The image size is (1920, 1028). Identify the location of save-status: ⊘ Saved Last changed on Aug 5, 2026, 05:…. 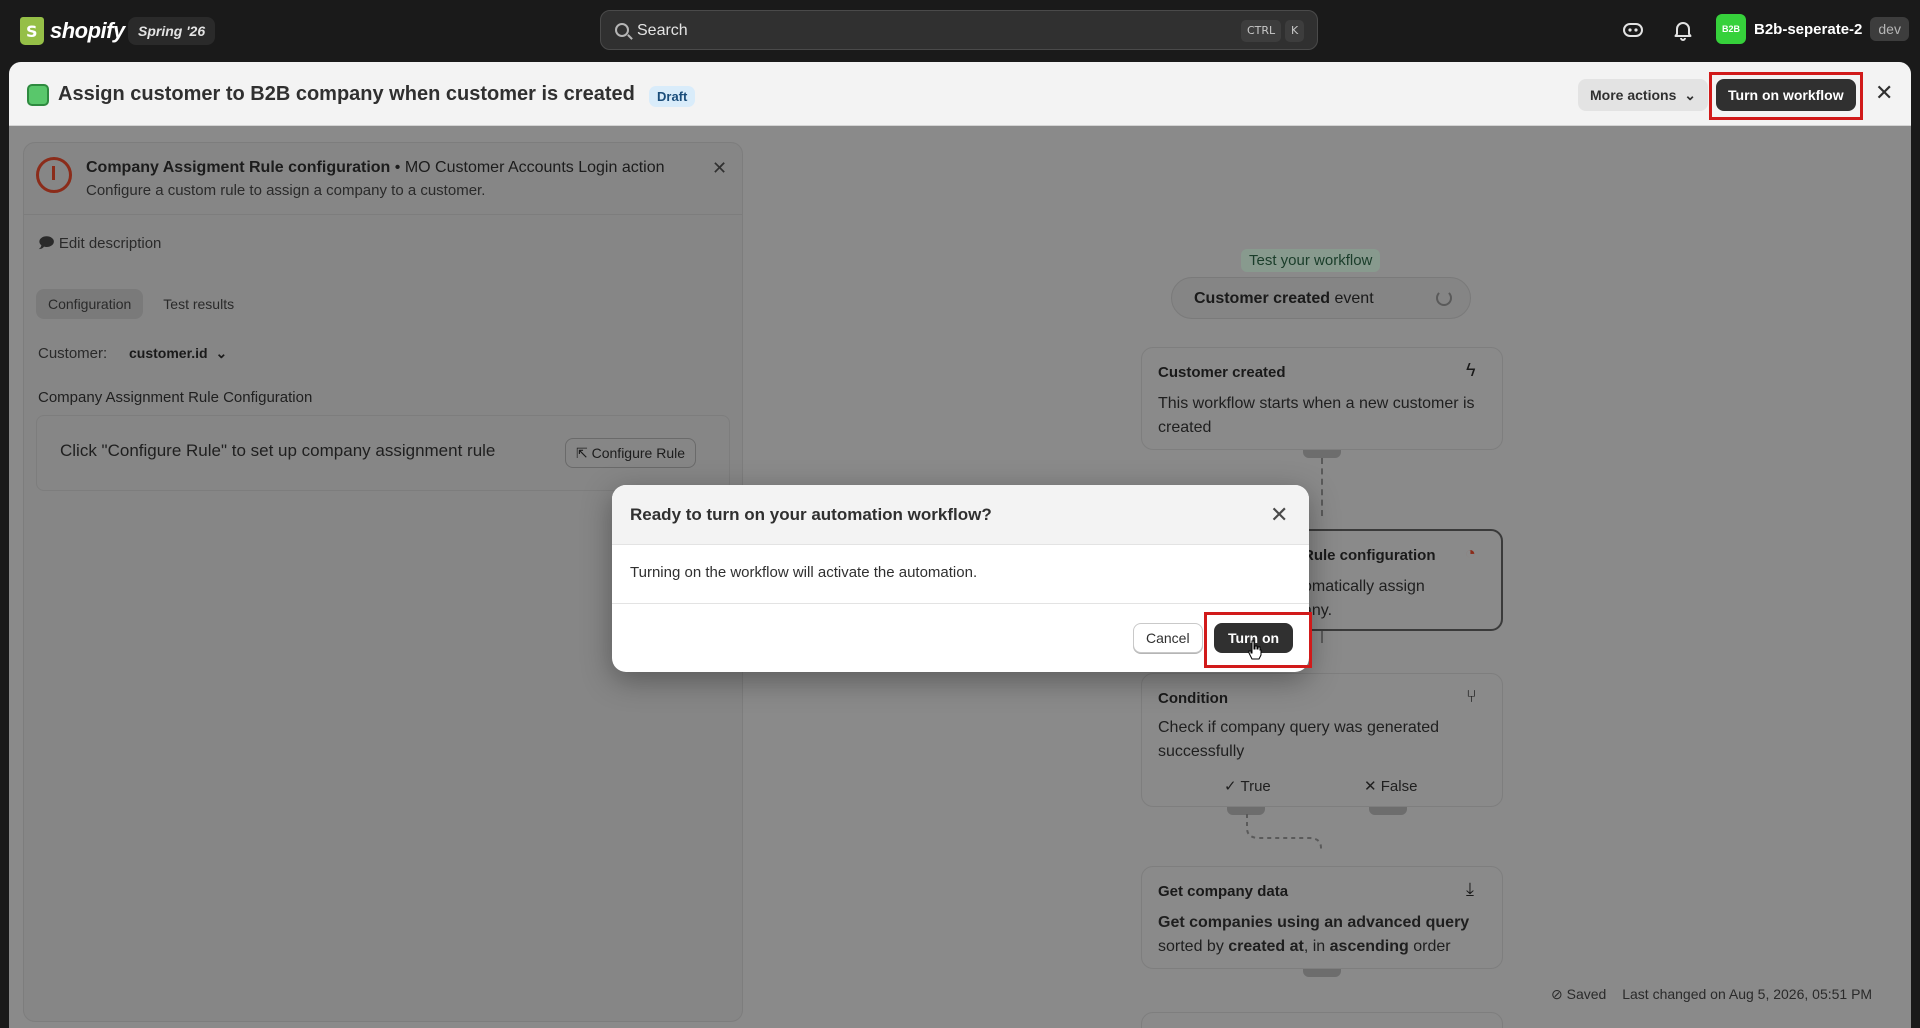
(1711, 994).